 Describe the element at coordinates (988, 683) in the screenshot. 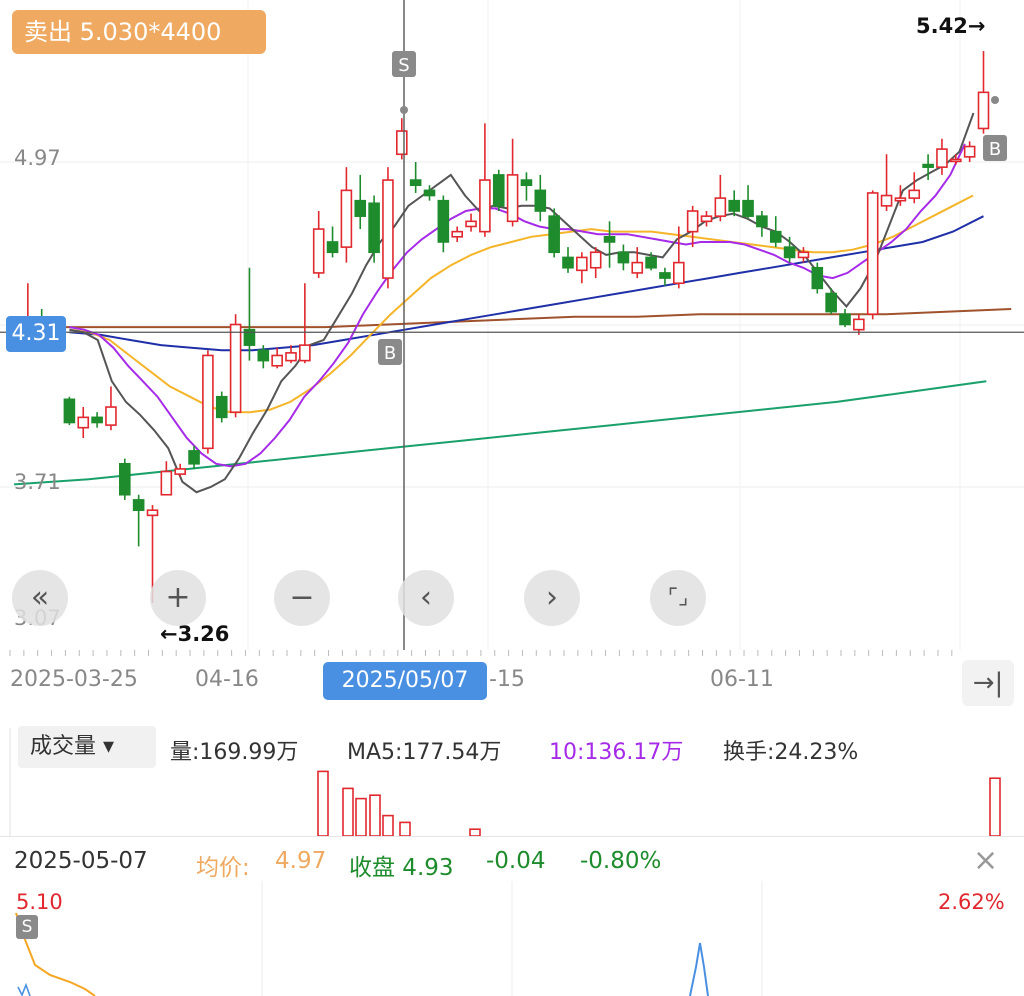

I see `jump-to-end-button: →|` at that location.